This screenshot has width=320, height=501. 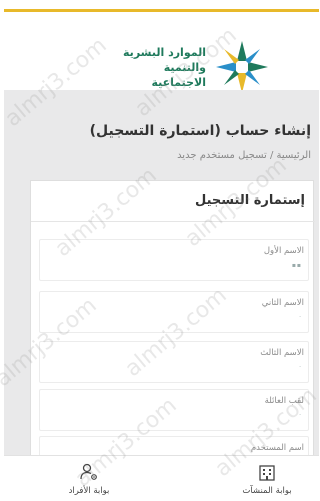 I want to click on brand-name: الموارد البشرية والتنمية الاجتماعية, so click(x=161, y=67).